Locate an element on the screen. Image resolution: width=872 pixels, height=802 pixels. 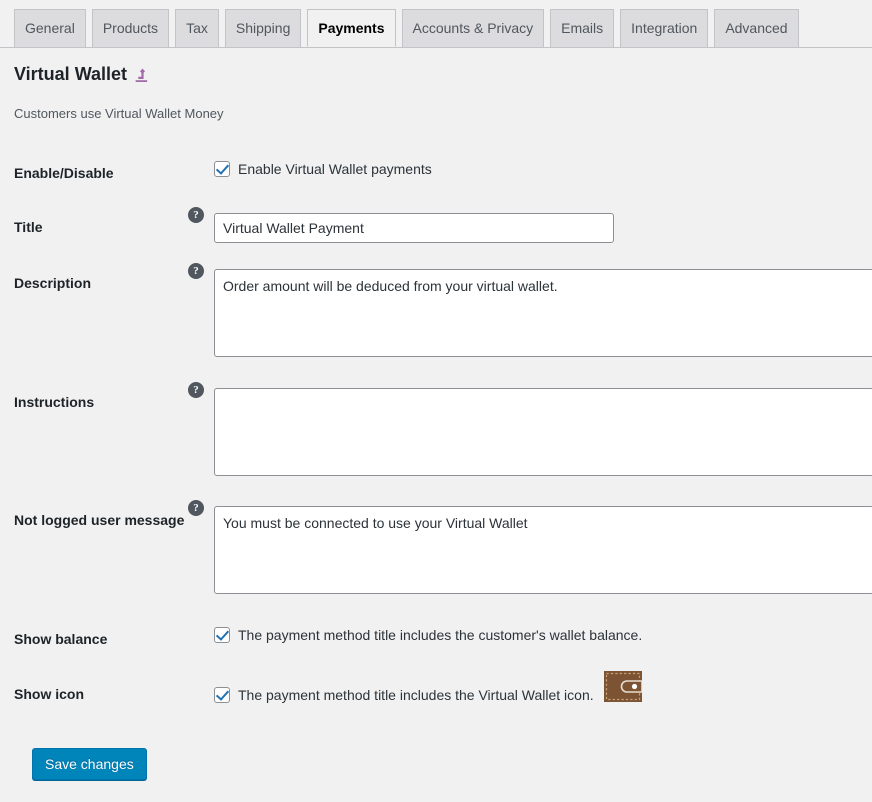
tab-shipping: Shipping is located at coordinates (263, 28).